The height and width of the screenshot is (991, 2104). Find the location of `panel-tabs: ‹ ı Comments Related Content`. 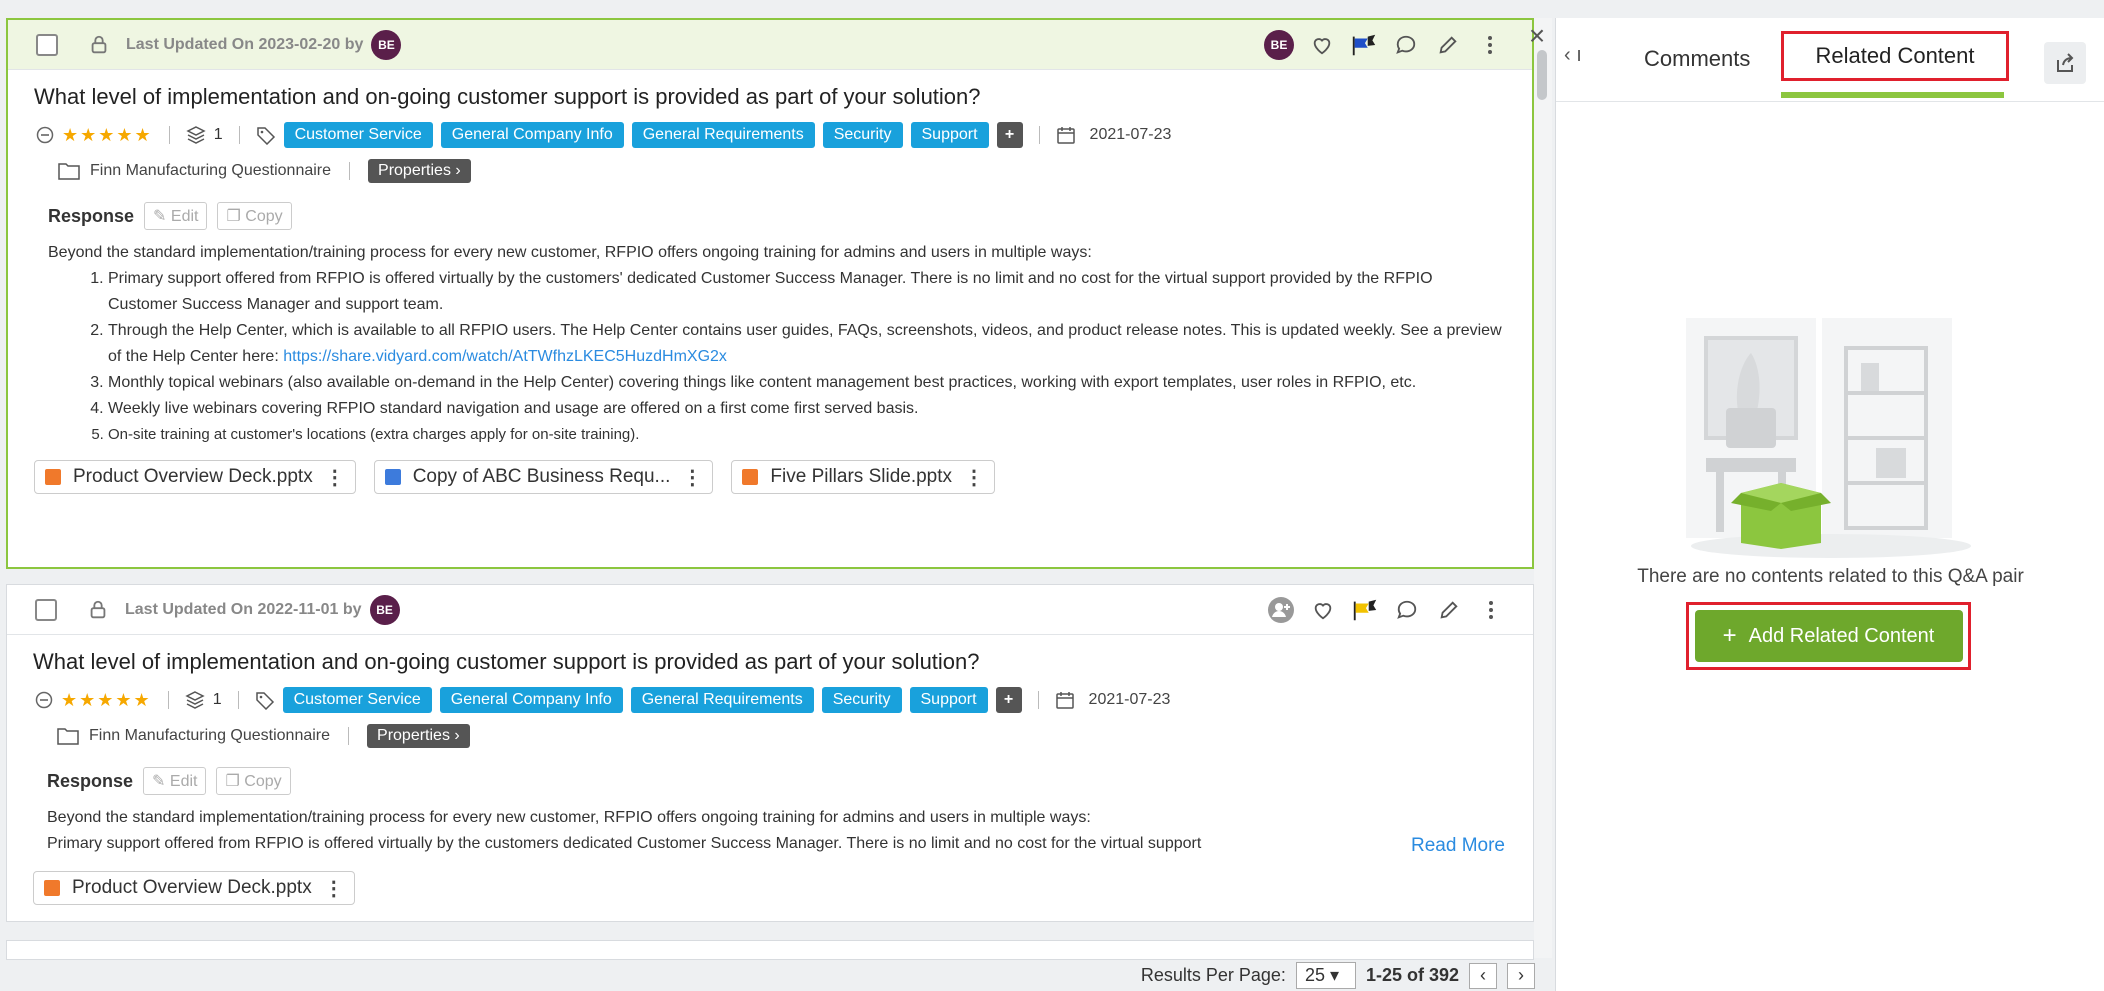

panel-tabs: ‹ ı Comments Related Content is located at coordinates (1830, 60).